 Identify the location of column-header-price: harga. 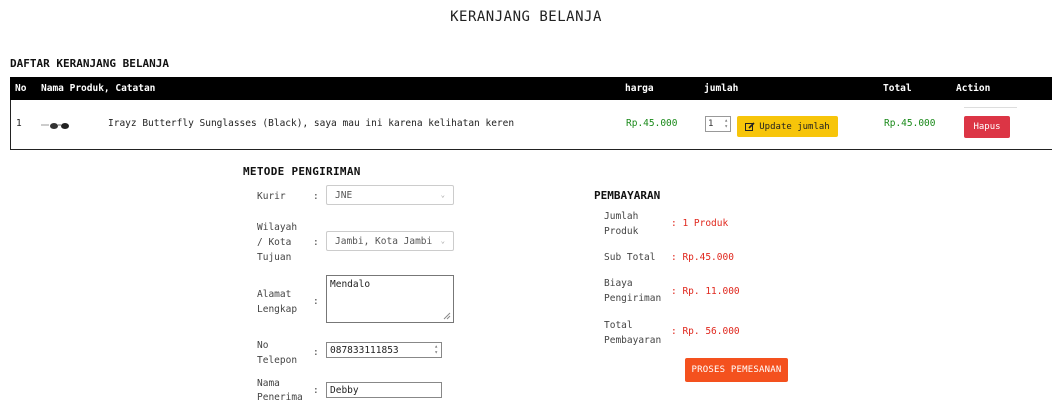
(639, 88).